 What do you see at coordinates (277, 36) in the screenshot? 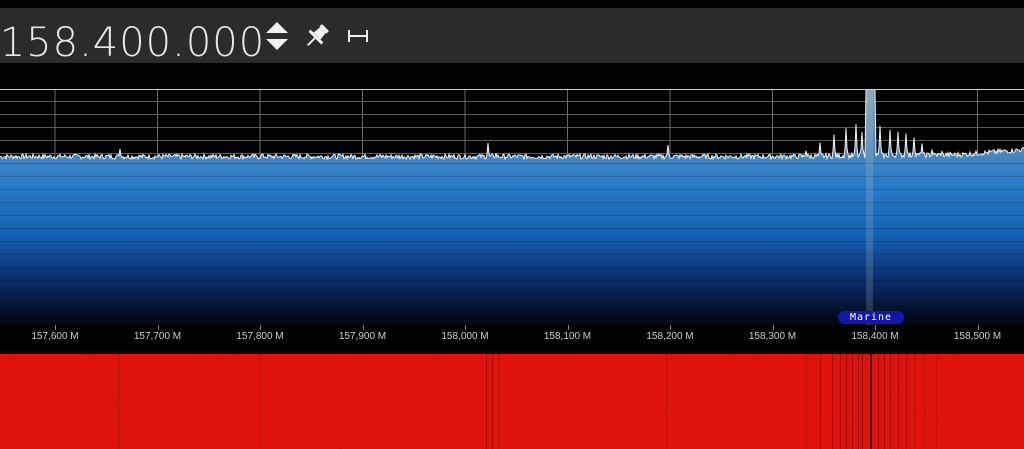
I see `up-down-arrows-icon` at bounding box center [277, 36].